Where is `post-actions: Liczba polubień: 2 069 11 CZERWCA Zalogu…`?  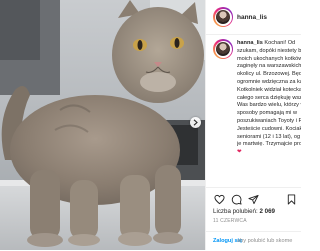
post-actions: Liczba polubień: 2 069 11 CZERWCA Zalogu… is located at coordinates (253, 218).